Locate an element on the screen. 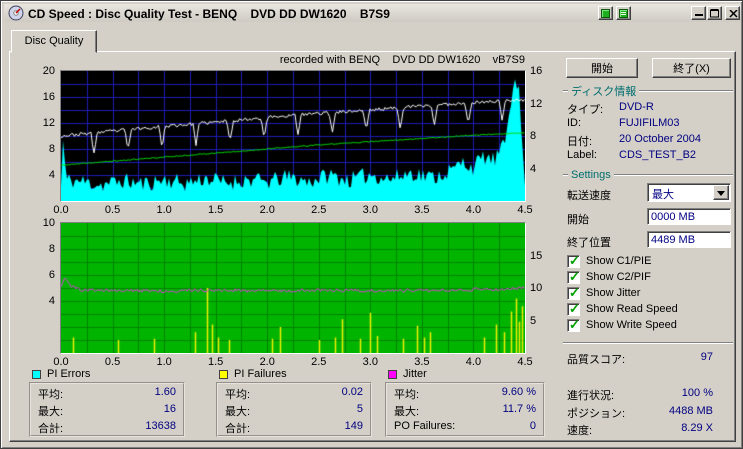 This screenshot has height=449, width=743. close-icon is located at coordinates (733, 14).